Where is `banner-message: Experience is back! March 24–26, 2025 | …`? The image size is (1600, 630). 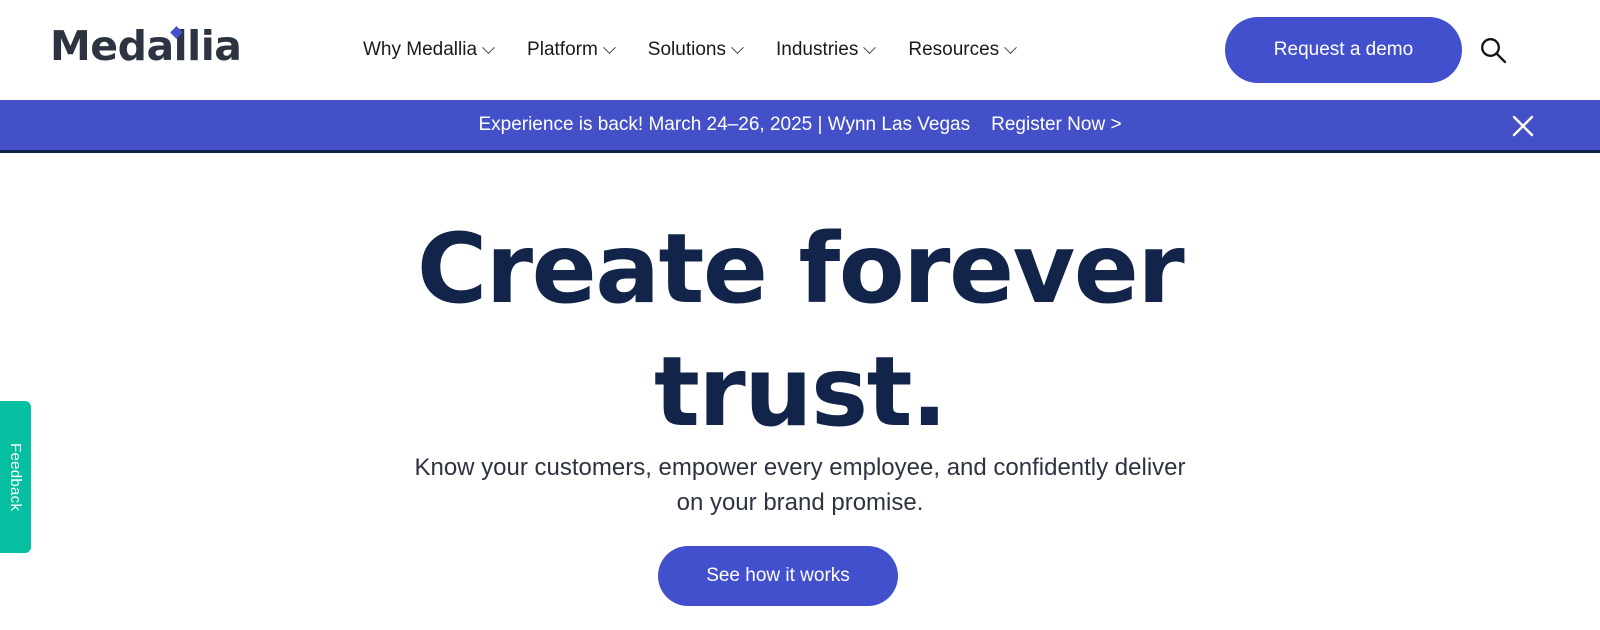 banner-message: Experience is back! March 24–26, 2025 | … is located at coordinates (724, 124).